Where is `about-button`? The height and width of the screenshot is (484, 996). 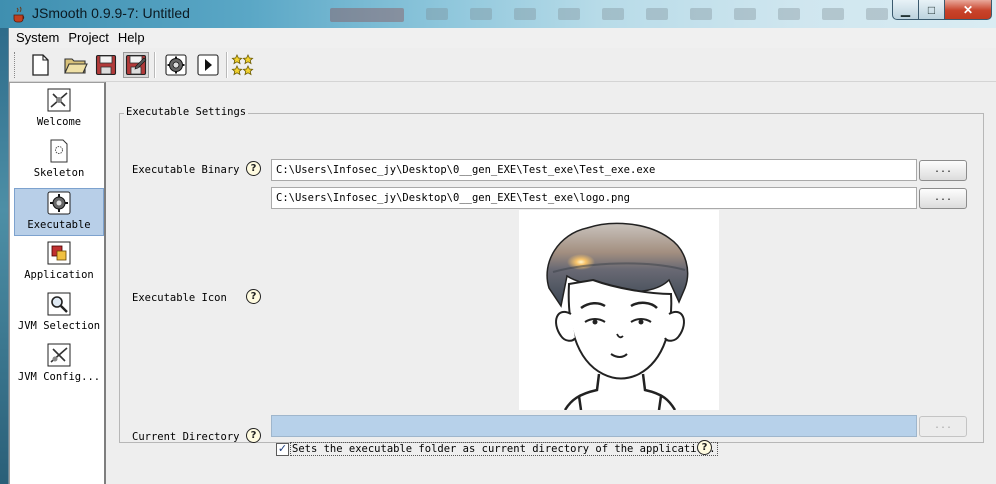 about-button is located at coordinates (243, 65).